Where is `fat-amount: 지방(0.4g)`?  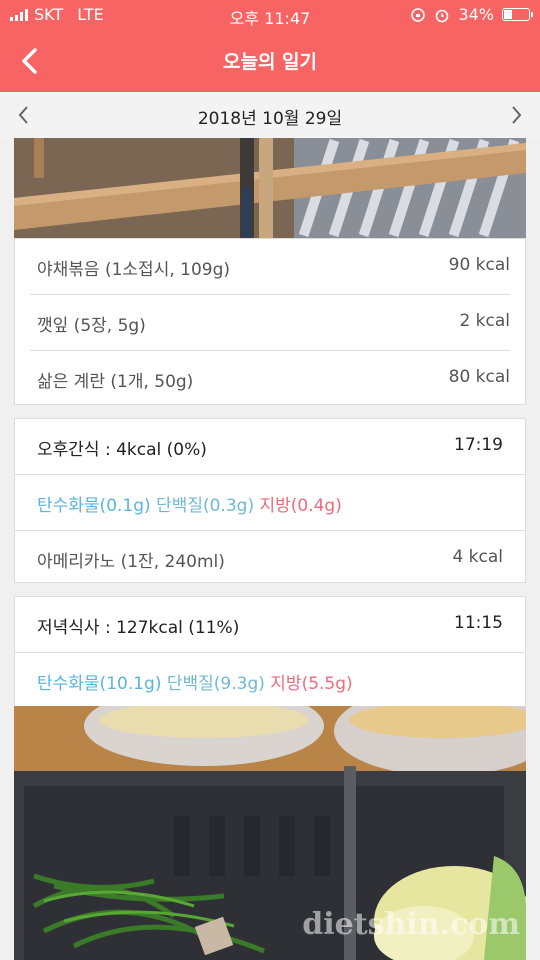
fat-amount: 지방(0.4g) is located at coordinates (300, 506).